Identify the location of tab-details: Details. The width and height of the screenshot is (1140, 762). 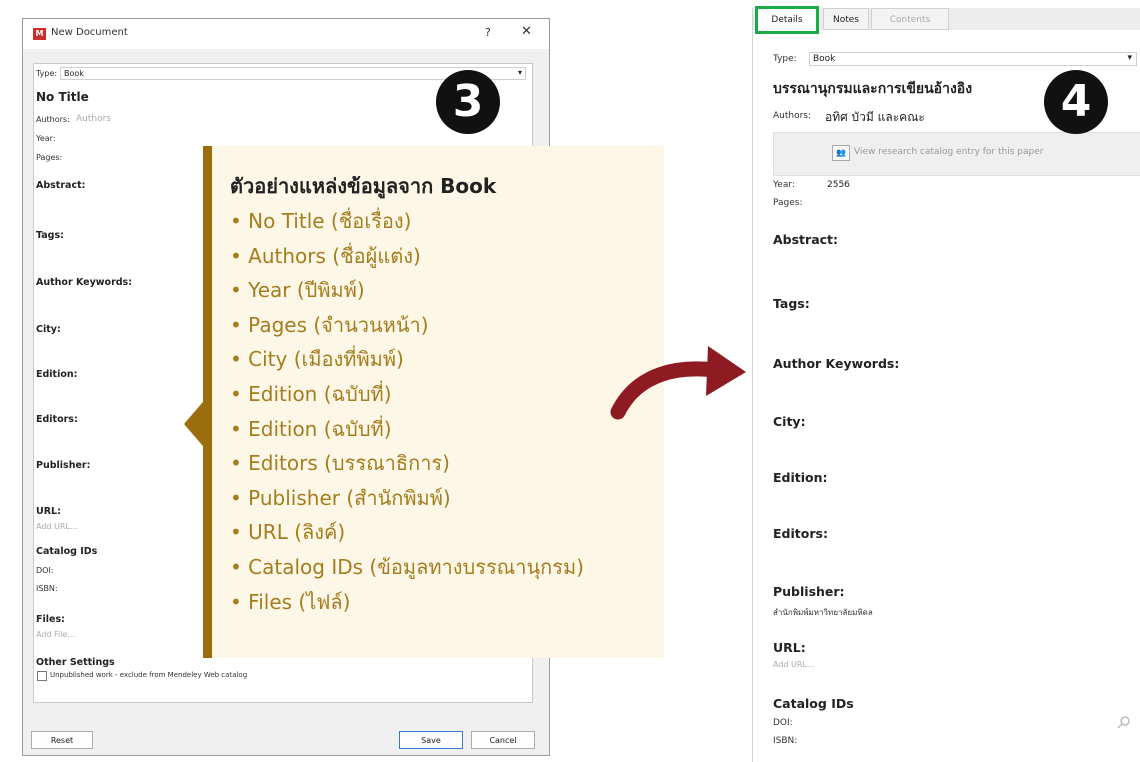
(787, 20).